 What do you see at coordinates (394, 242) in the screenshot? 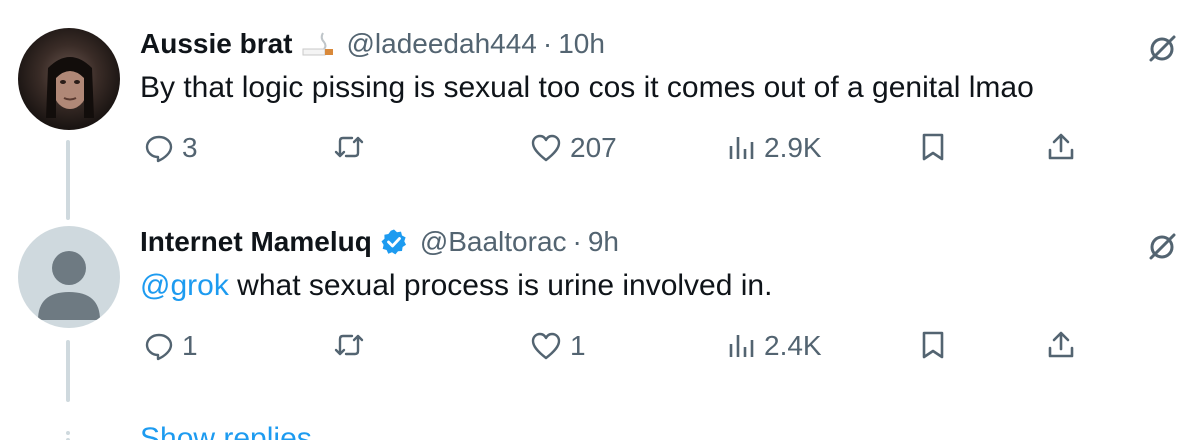
I see `verified-badge-icon` at bounding box center [394, 242].